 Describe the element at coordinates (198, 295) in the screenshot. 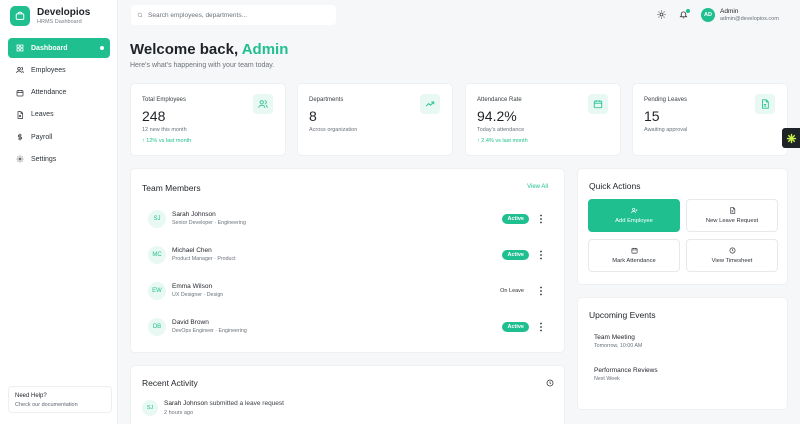

I see `member-role: UX Designer · Design` at that location.